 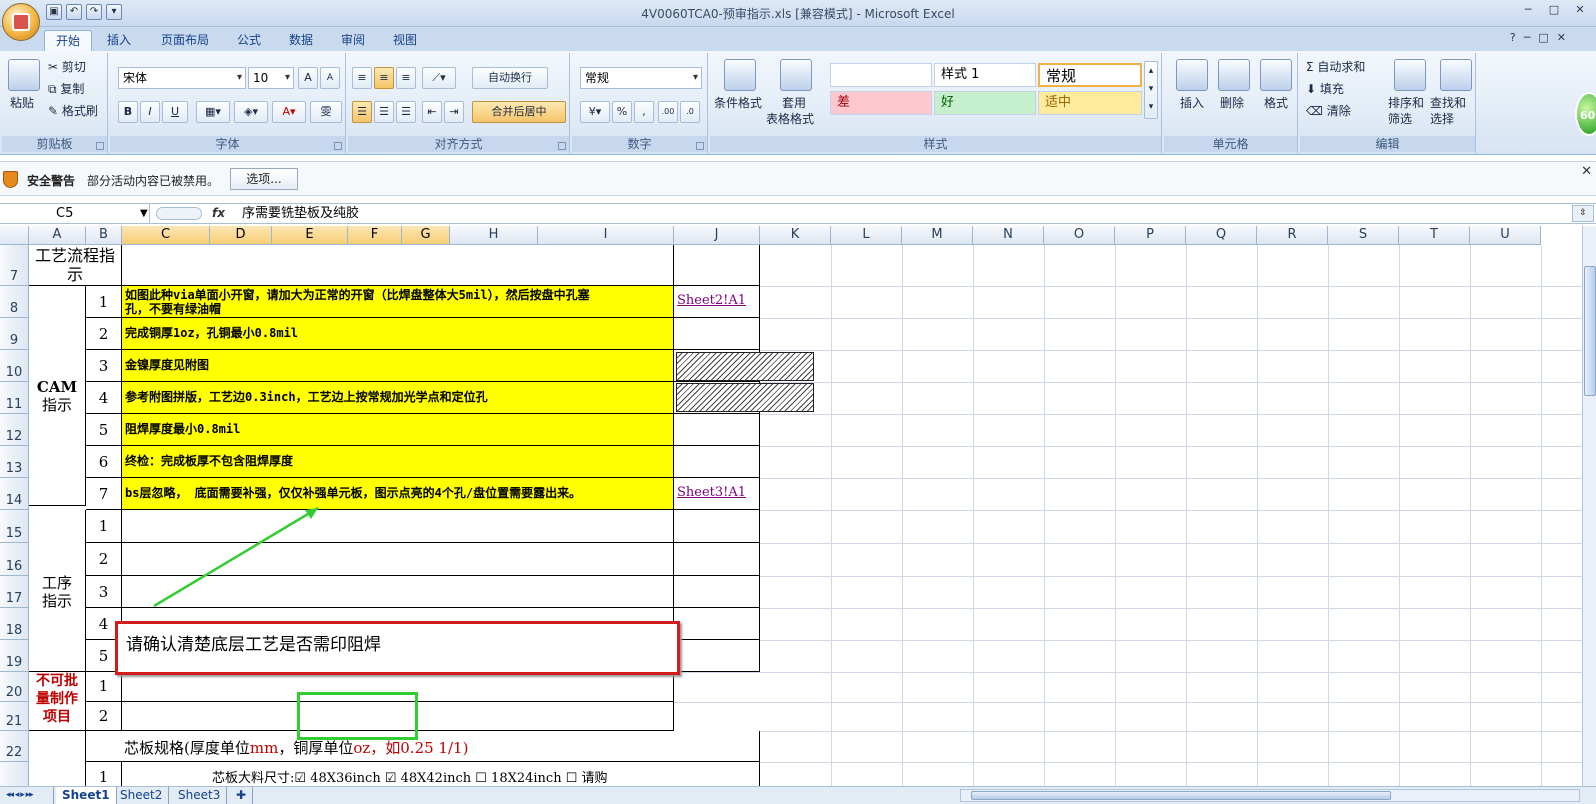 What do you see at coordinates (1325, 89) in the screenshot?
I see `fill-button: ⬇ 填充` at bounding box center [1325, 89].